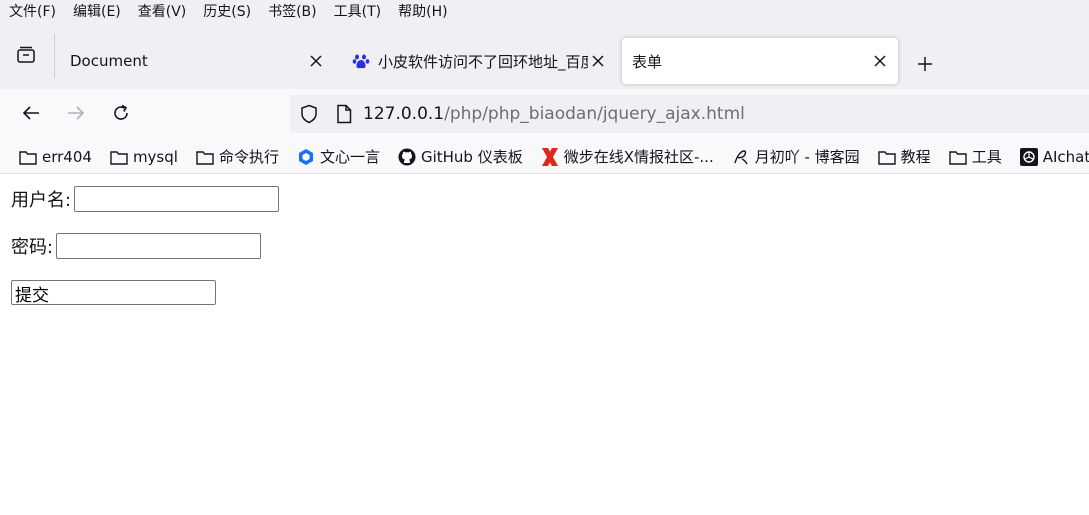  I want to click on tab-title: 表单, so click(647, 61).